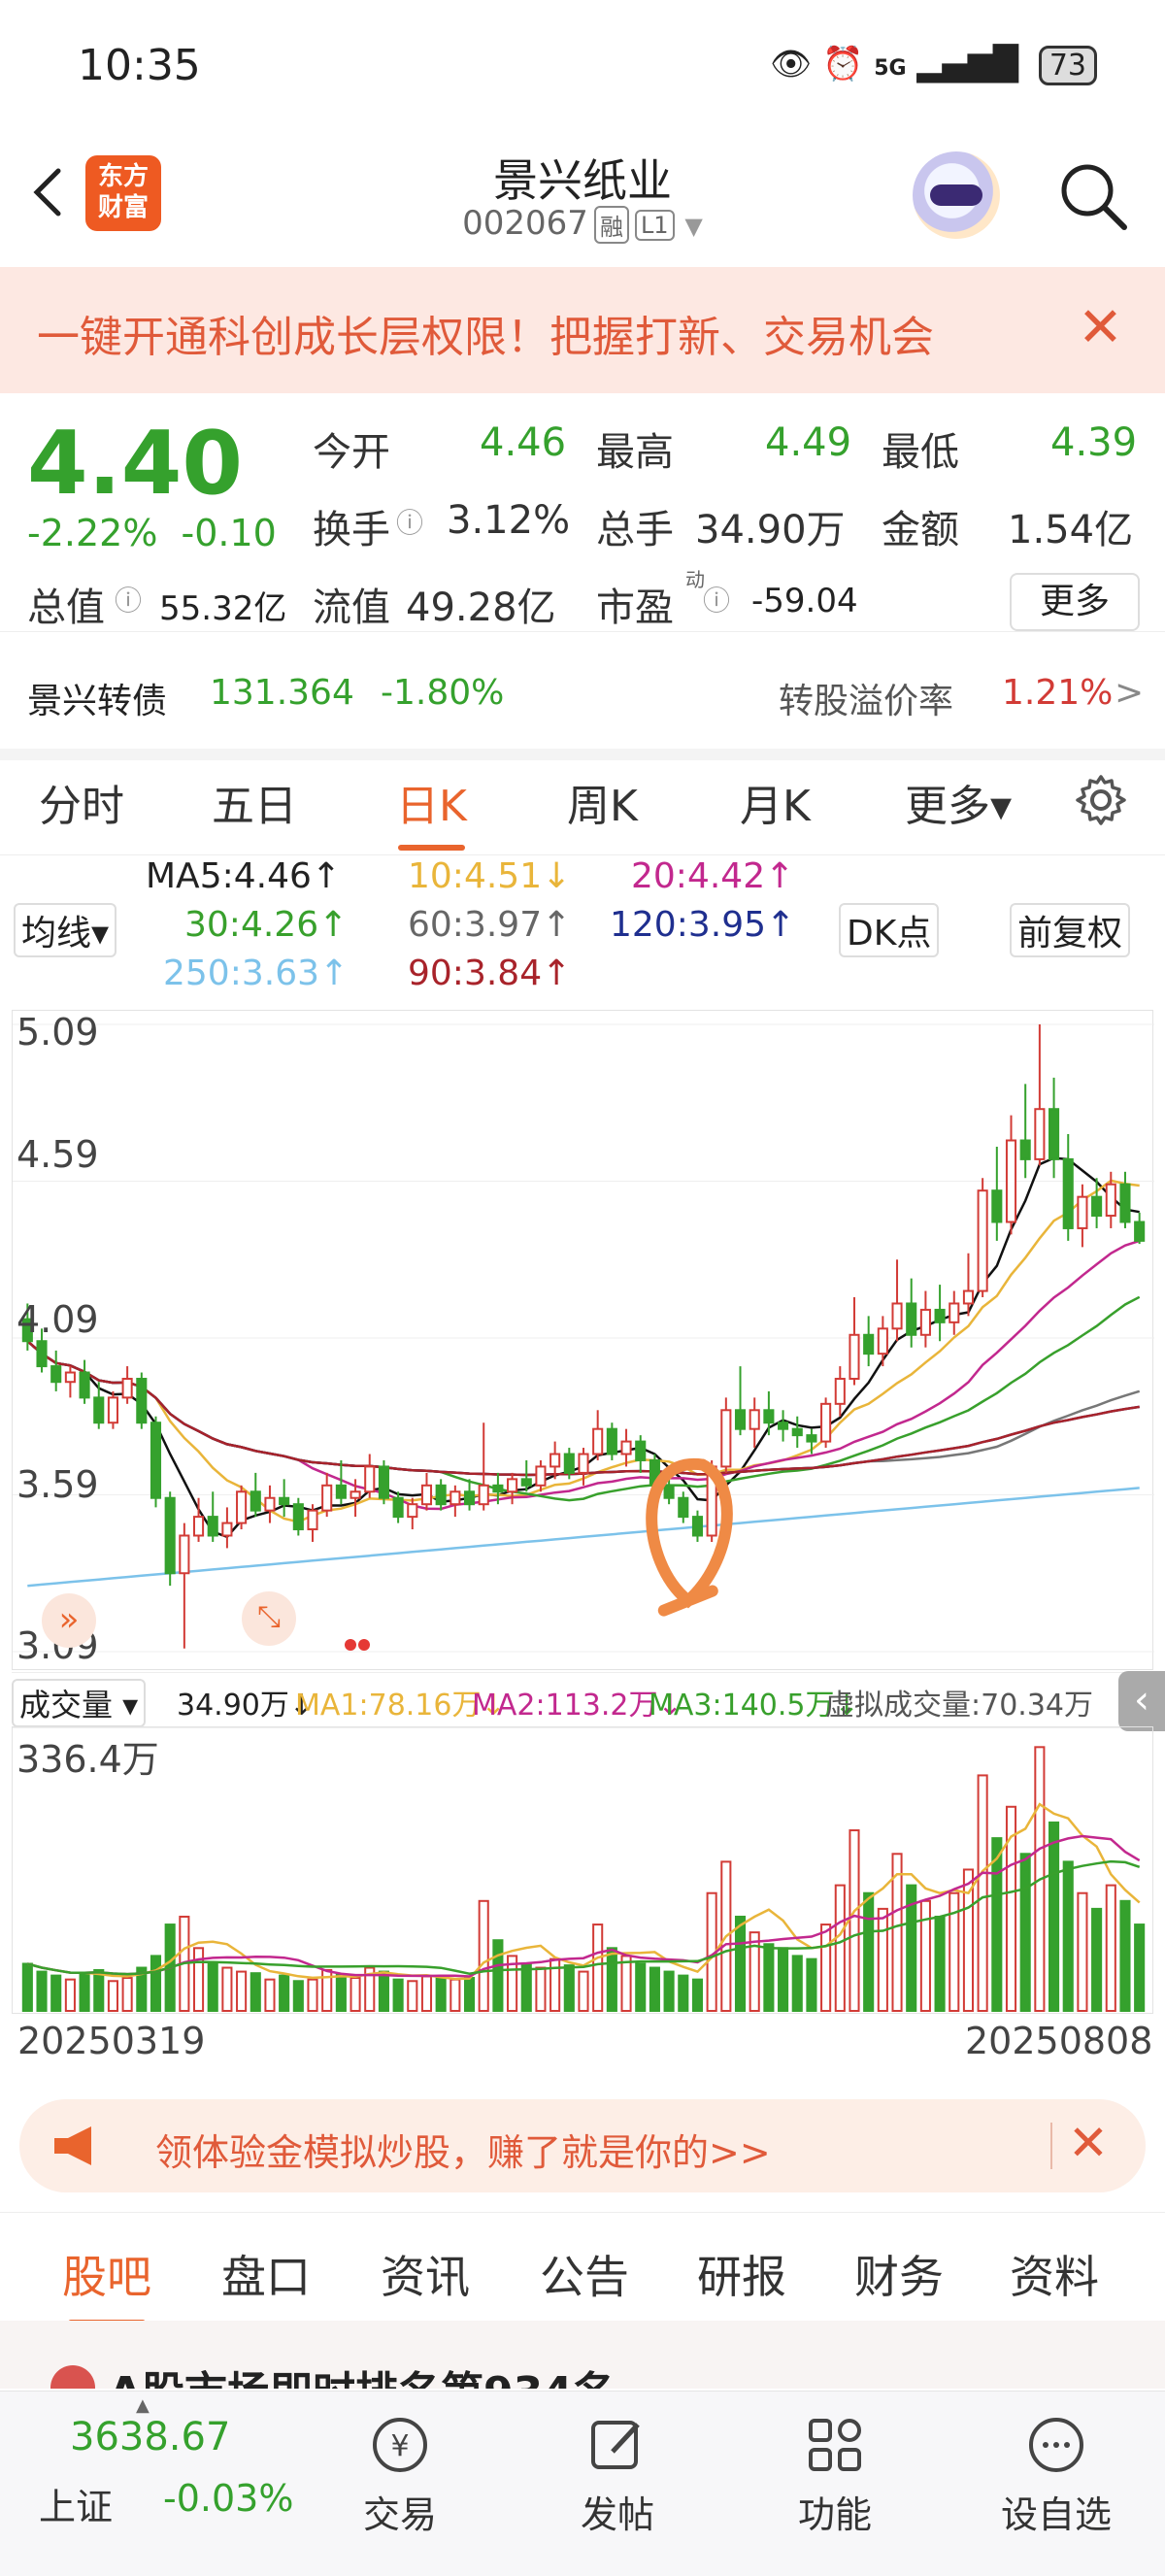  I want to click on volume-svg, so click(583, 1871).